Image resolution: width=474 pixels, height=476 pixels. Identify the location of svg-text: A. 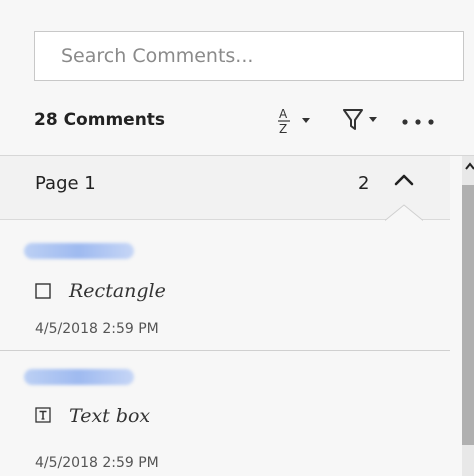
(283, 114).